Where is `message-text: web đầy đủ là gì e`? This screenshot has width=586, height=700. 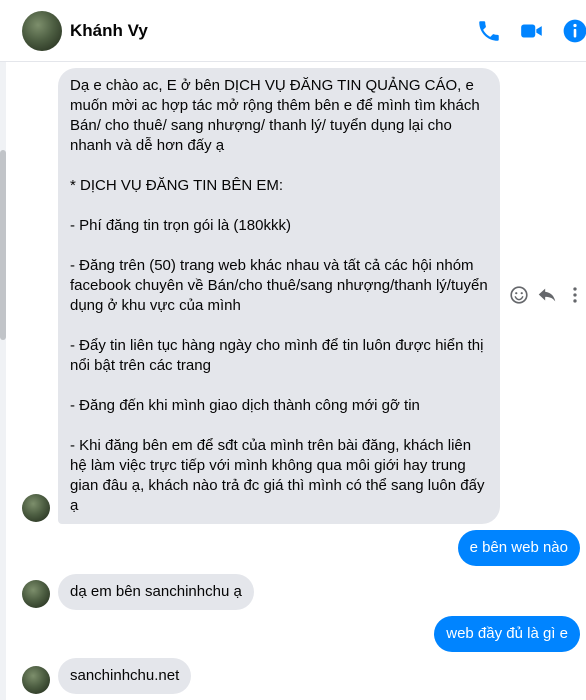
message-text: web đầy đủ là gì e is located at coordinates (507, 633).